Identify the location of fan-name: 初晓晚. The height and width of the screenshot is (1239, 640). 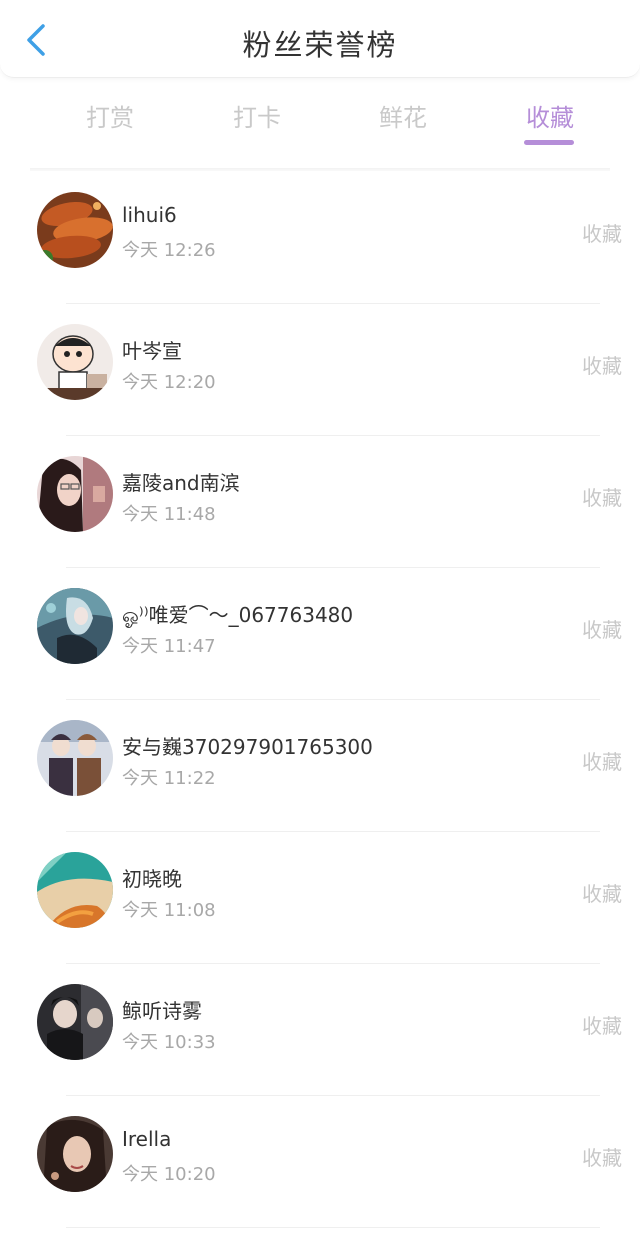
(152, 879).